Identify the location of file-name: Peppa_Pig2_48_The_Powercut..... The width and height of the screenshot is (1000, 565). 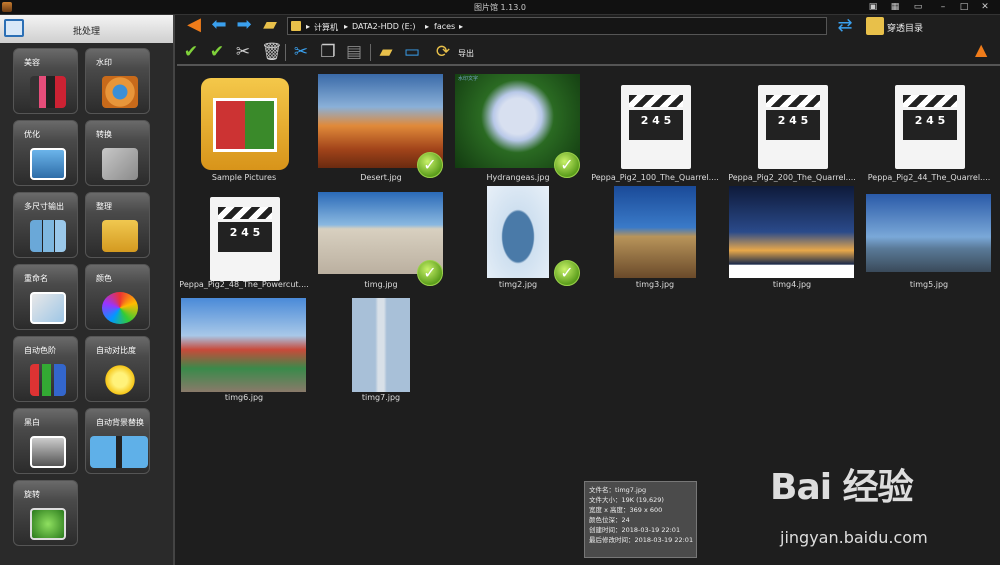
(244, 284).